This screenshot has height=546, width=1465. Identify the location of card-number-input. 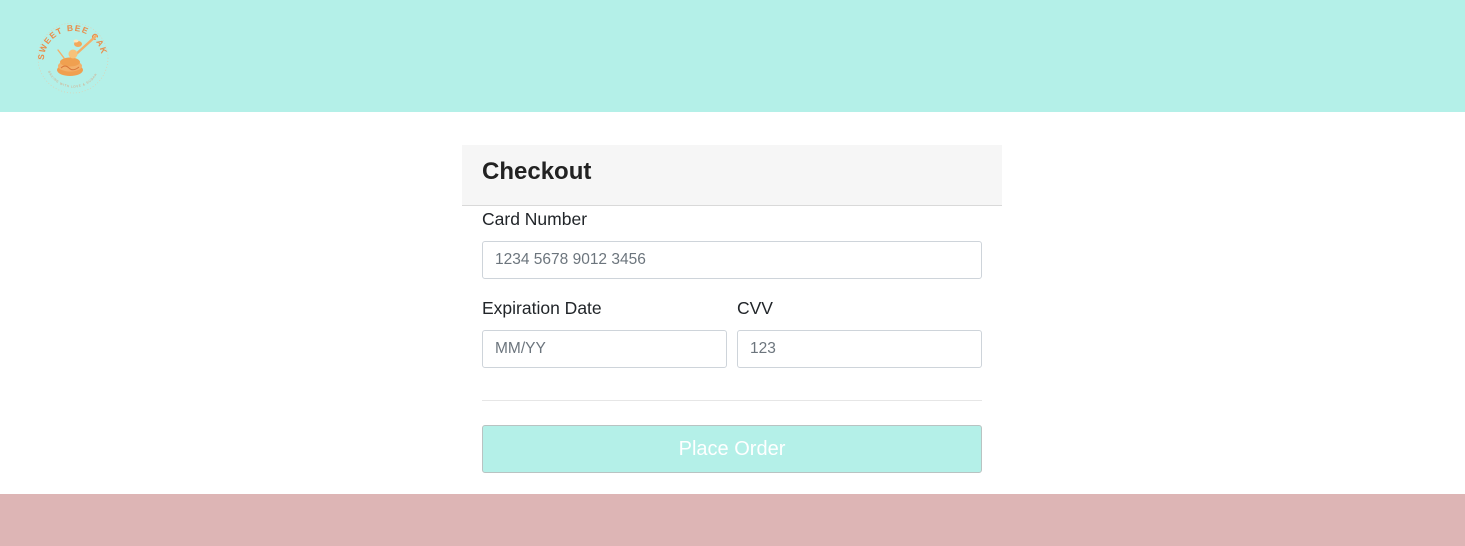
(732, 259).